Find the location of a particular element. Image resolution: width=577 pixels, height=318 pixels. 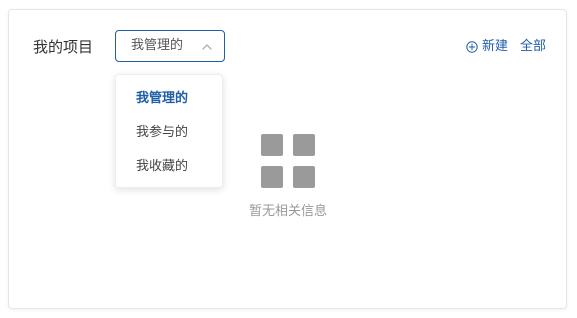

new-project-button: 新建 is located at coordinates (487, 47).